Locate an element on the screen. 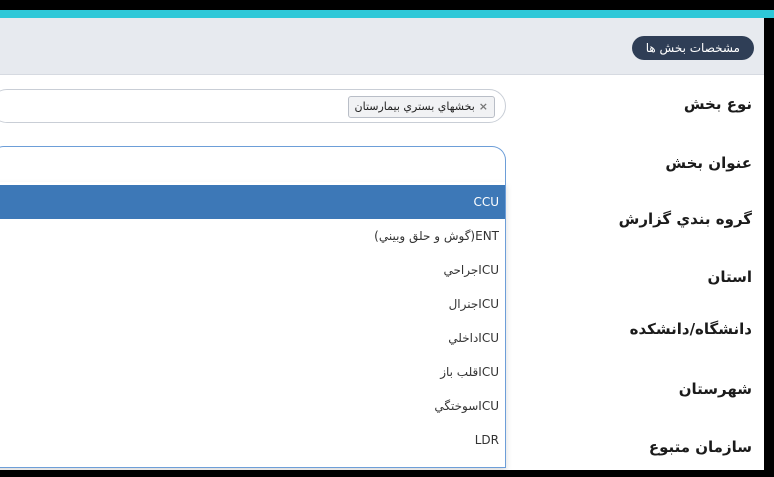  label-city: شهرستان is located at coordinates (715, 389).